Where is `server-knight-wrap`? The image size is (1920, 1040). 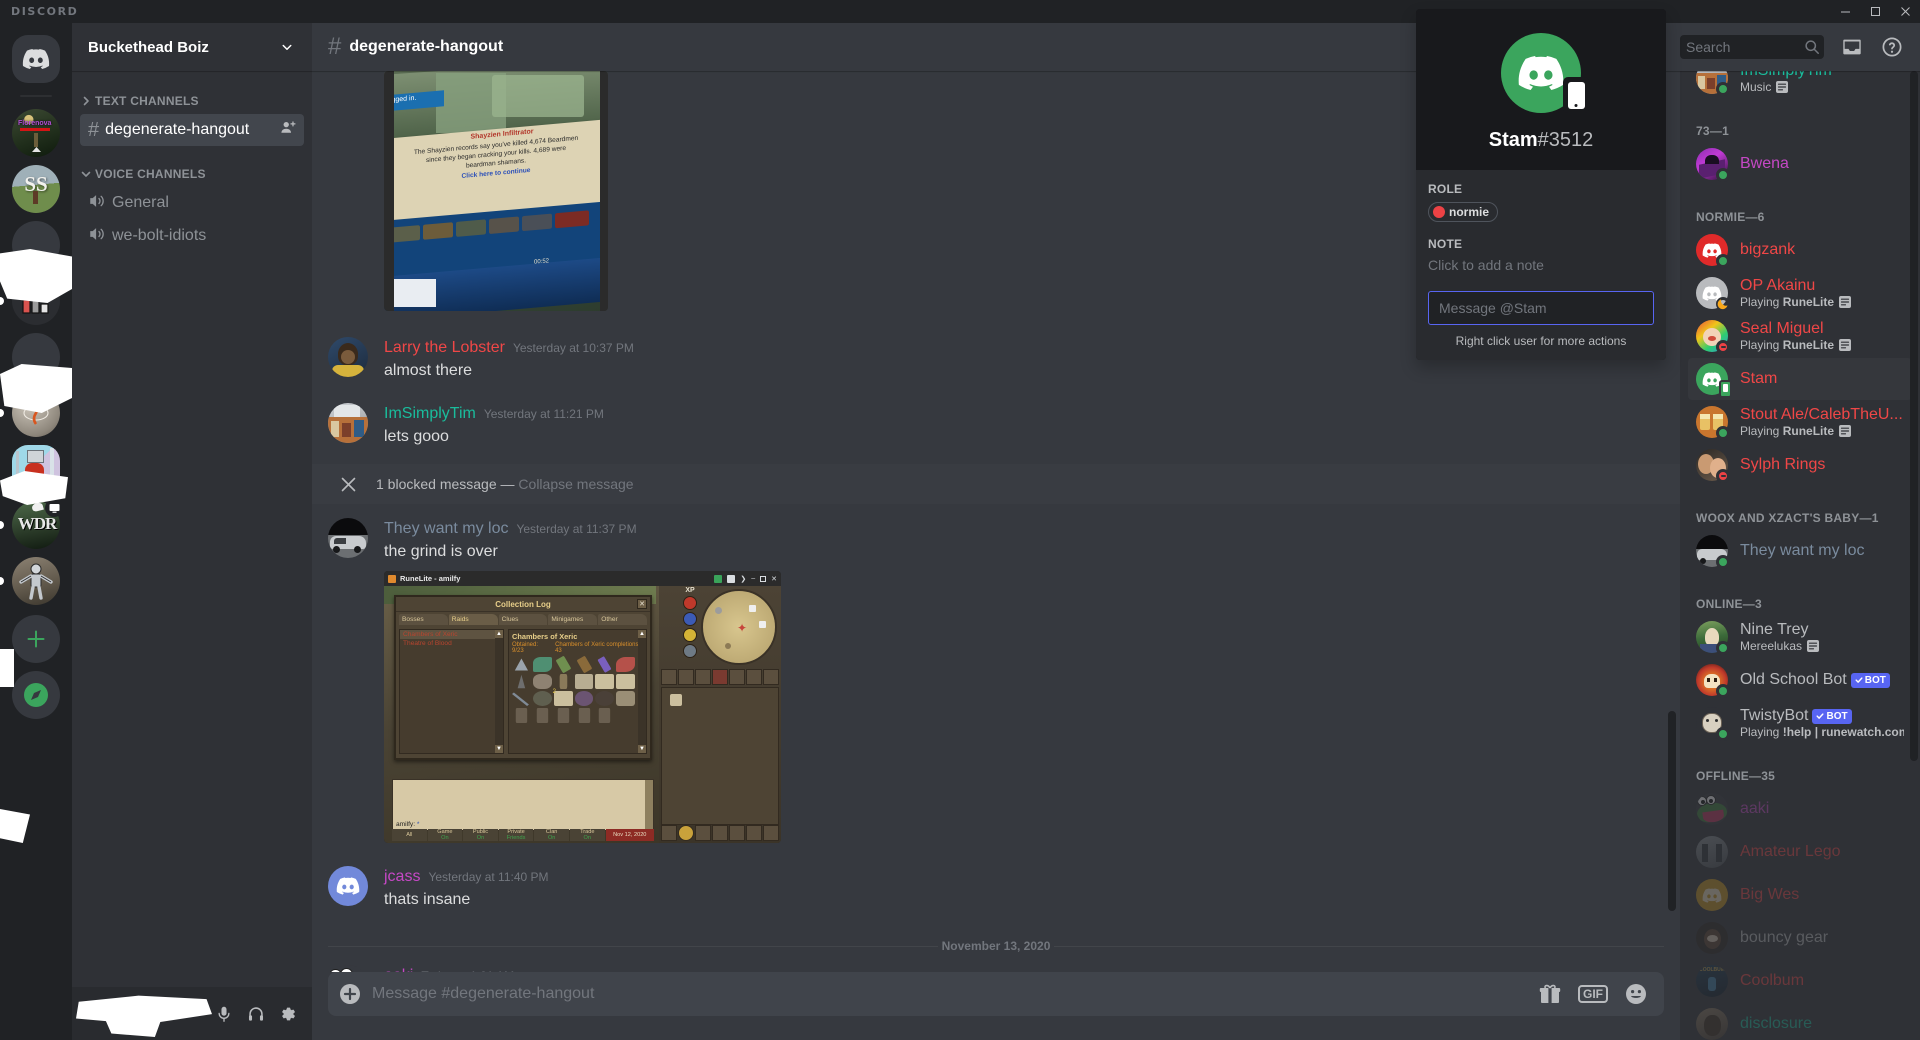
server-knight-wrap is located at coordinates (36, 581).